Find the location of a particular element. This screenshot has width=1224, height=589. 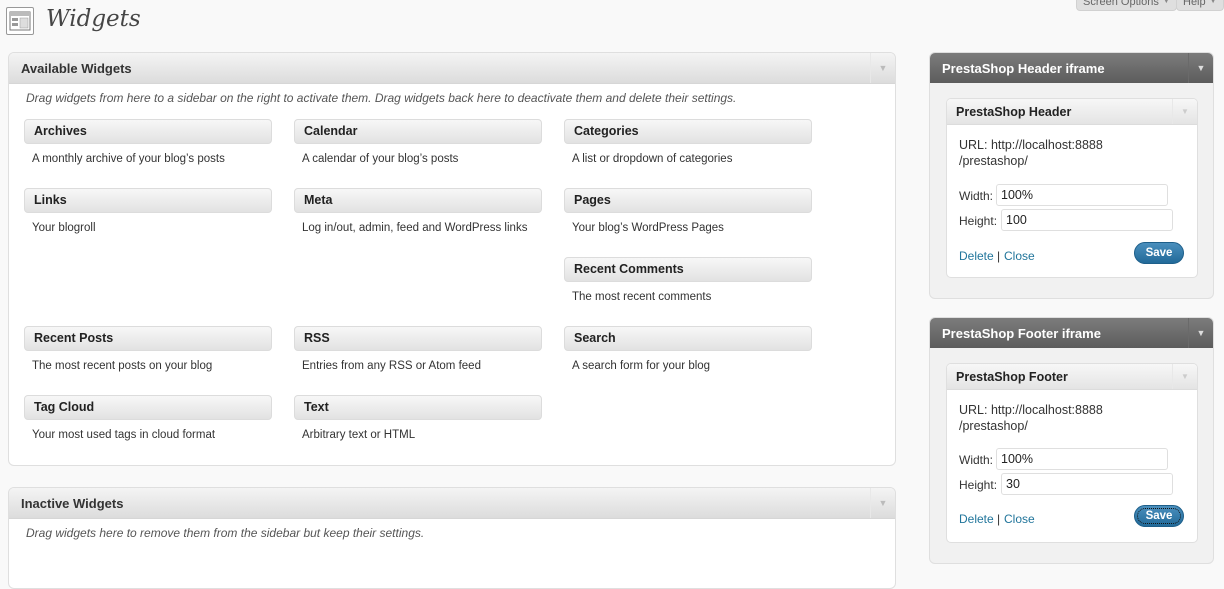

widget-item-description: Arbitrary text or HTML is located at coordinates (359, 435).